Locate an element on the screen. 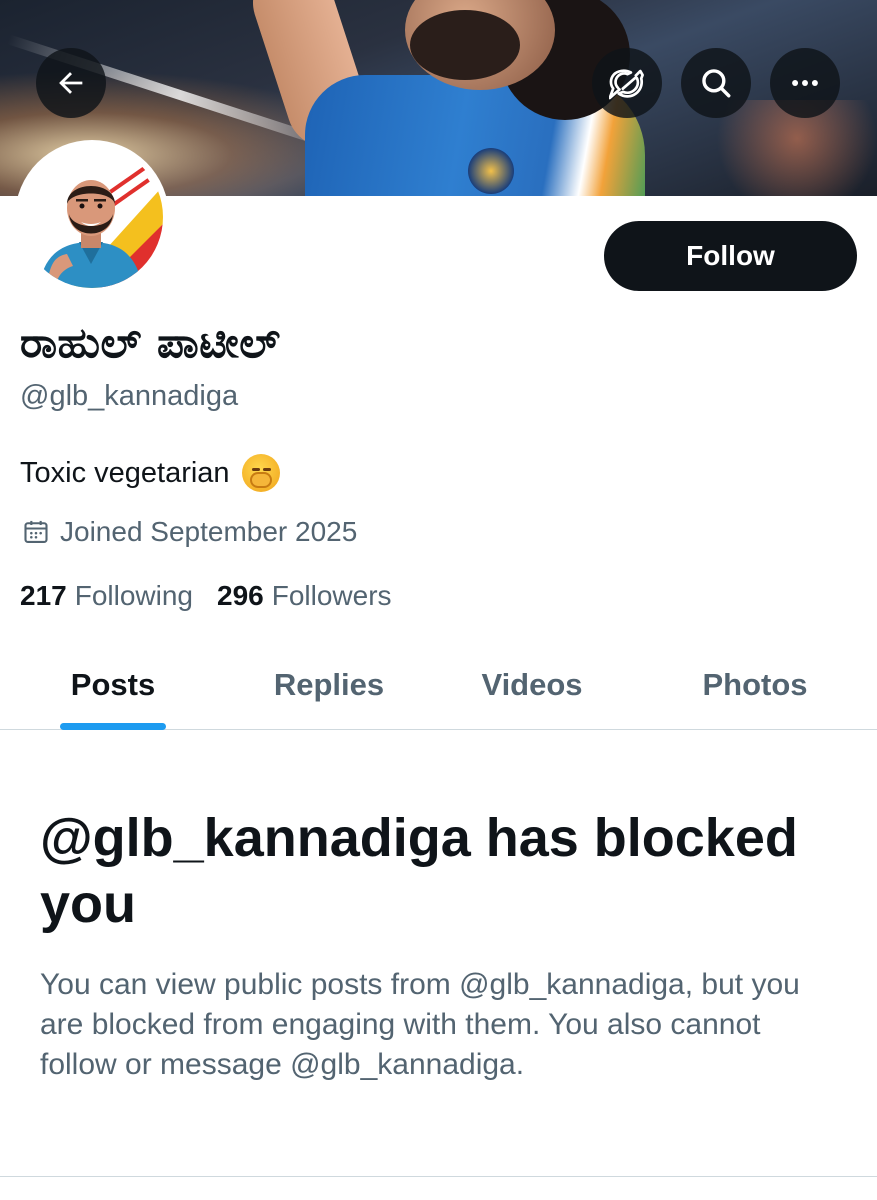 This screenshot has width=877, height=1200. calendar-icon is located at coordinates (36, 531).